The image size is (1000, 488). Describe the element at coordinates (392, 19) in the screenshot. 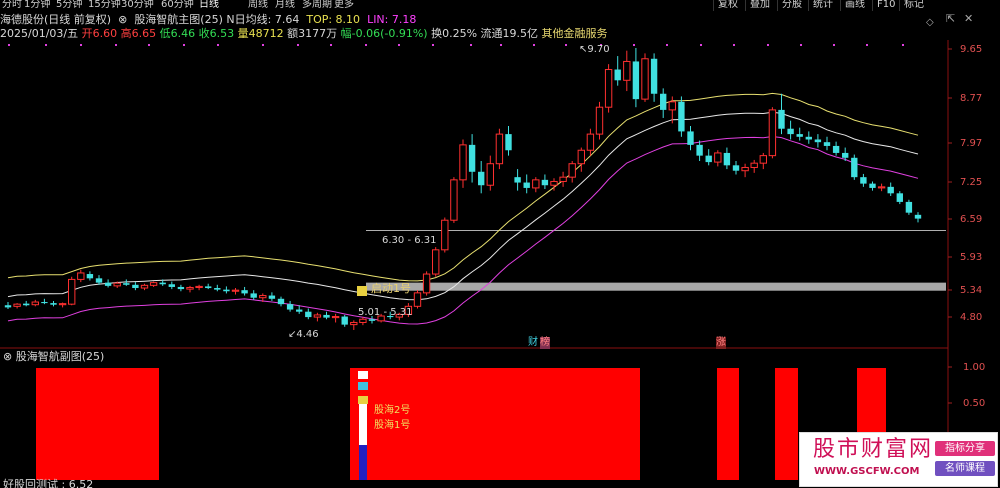

I see `lin-label: LIN: 7.18` at that location.